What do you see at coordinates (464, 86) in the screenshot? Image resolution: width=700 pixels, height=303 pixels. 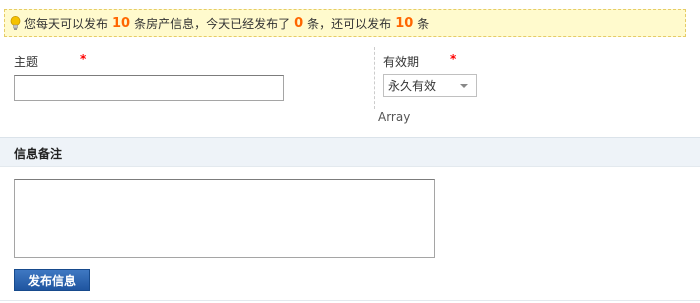 I see `chevron-down-icon` at bounding box center [464, 86].